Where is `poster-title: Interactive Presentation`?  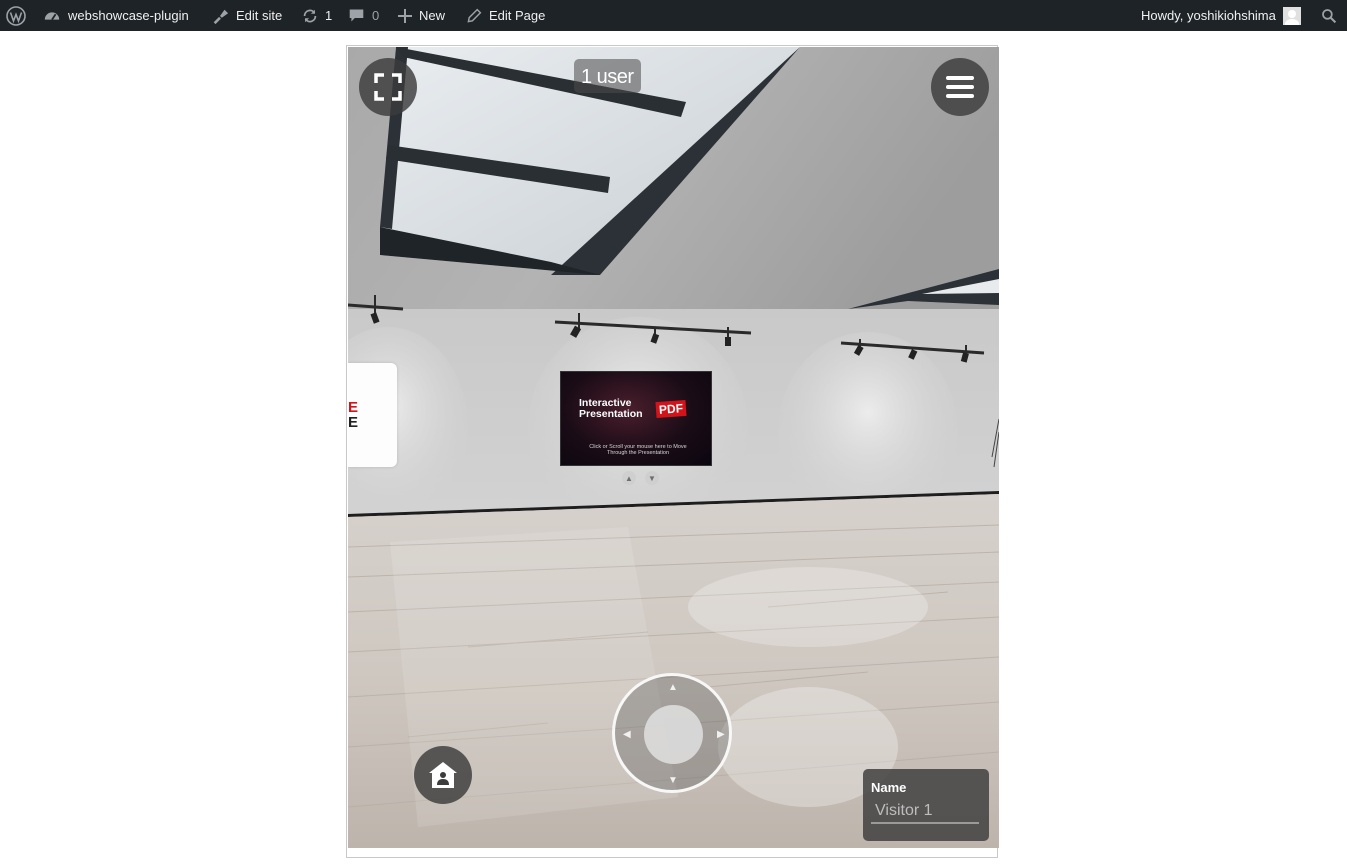
poster-title: Interactive Presentation is located at coordinates (611, 408).